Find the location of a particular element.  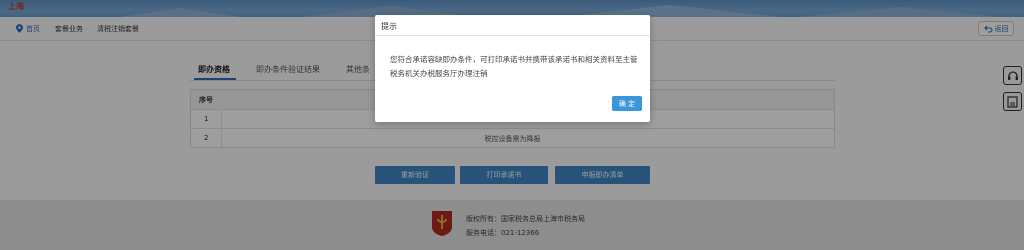

dialog-header: 提示 is located at coordinates (512, 25).